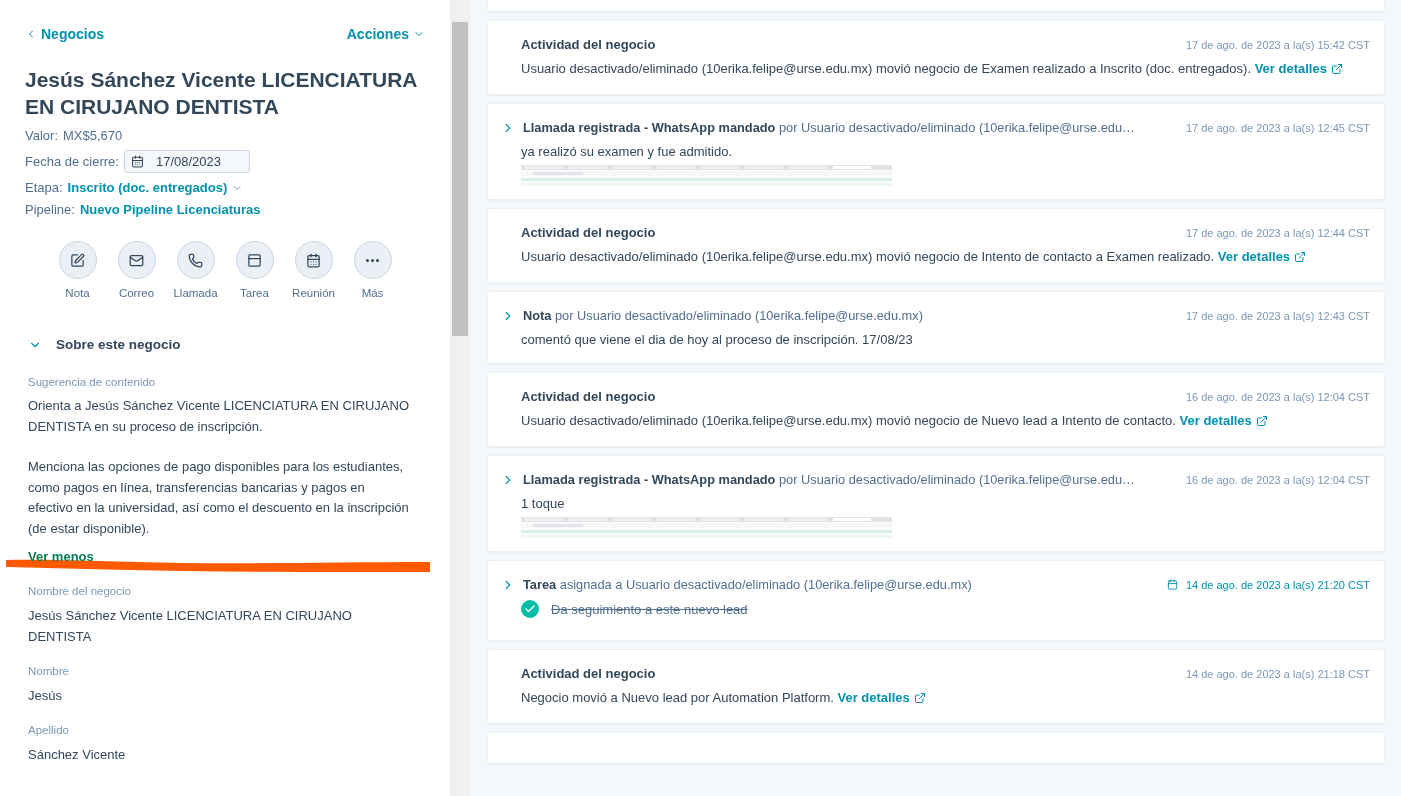  I want to click on field-value: Jesús, so click(45, 696).